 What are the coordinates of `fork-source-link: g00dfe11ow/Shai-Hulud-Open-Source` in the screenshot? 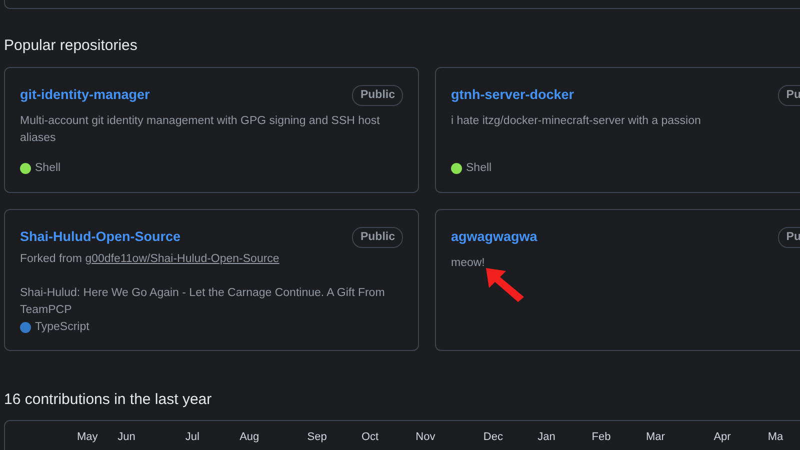 It's located at (182, 258).